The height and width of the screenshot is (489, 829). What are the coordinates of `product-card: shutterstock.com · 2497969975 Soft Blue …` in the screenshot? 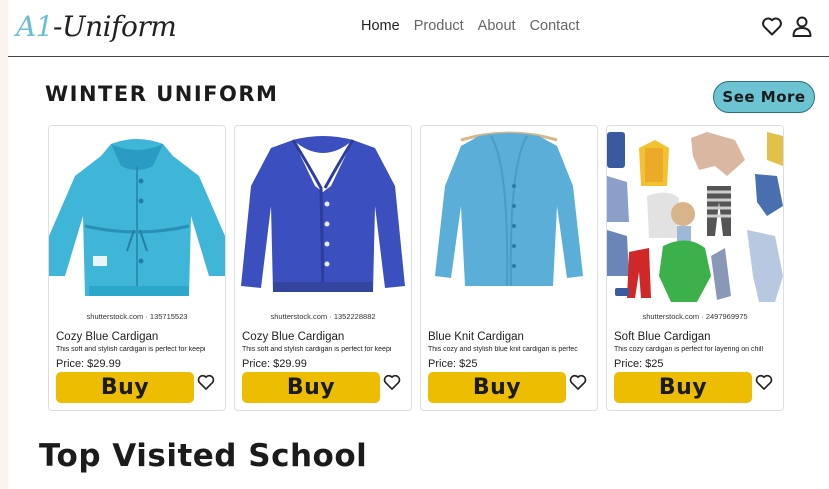 It's located at (695, 268).